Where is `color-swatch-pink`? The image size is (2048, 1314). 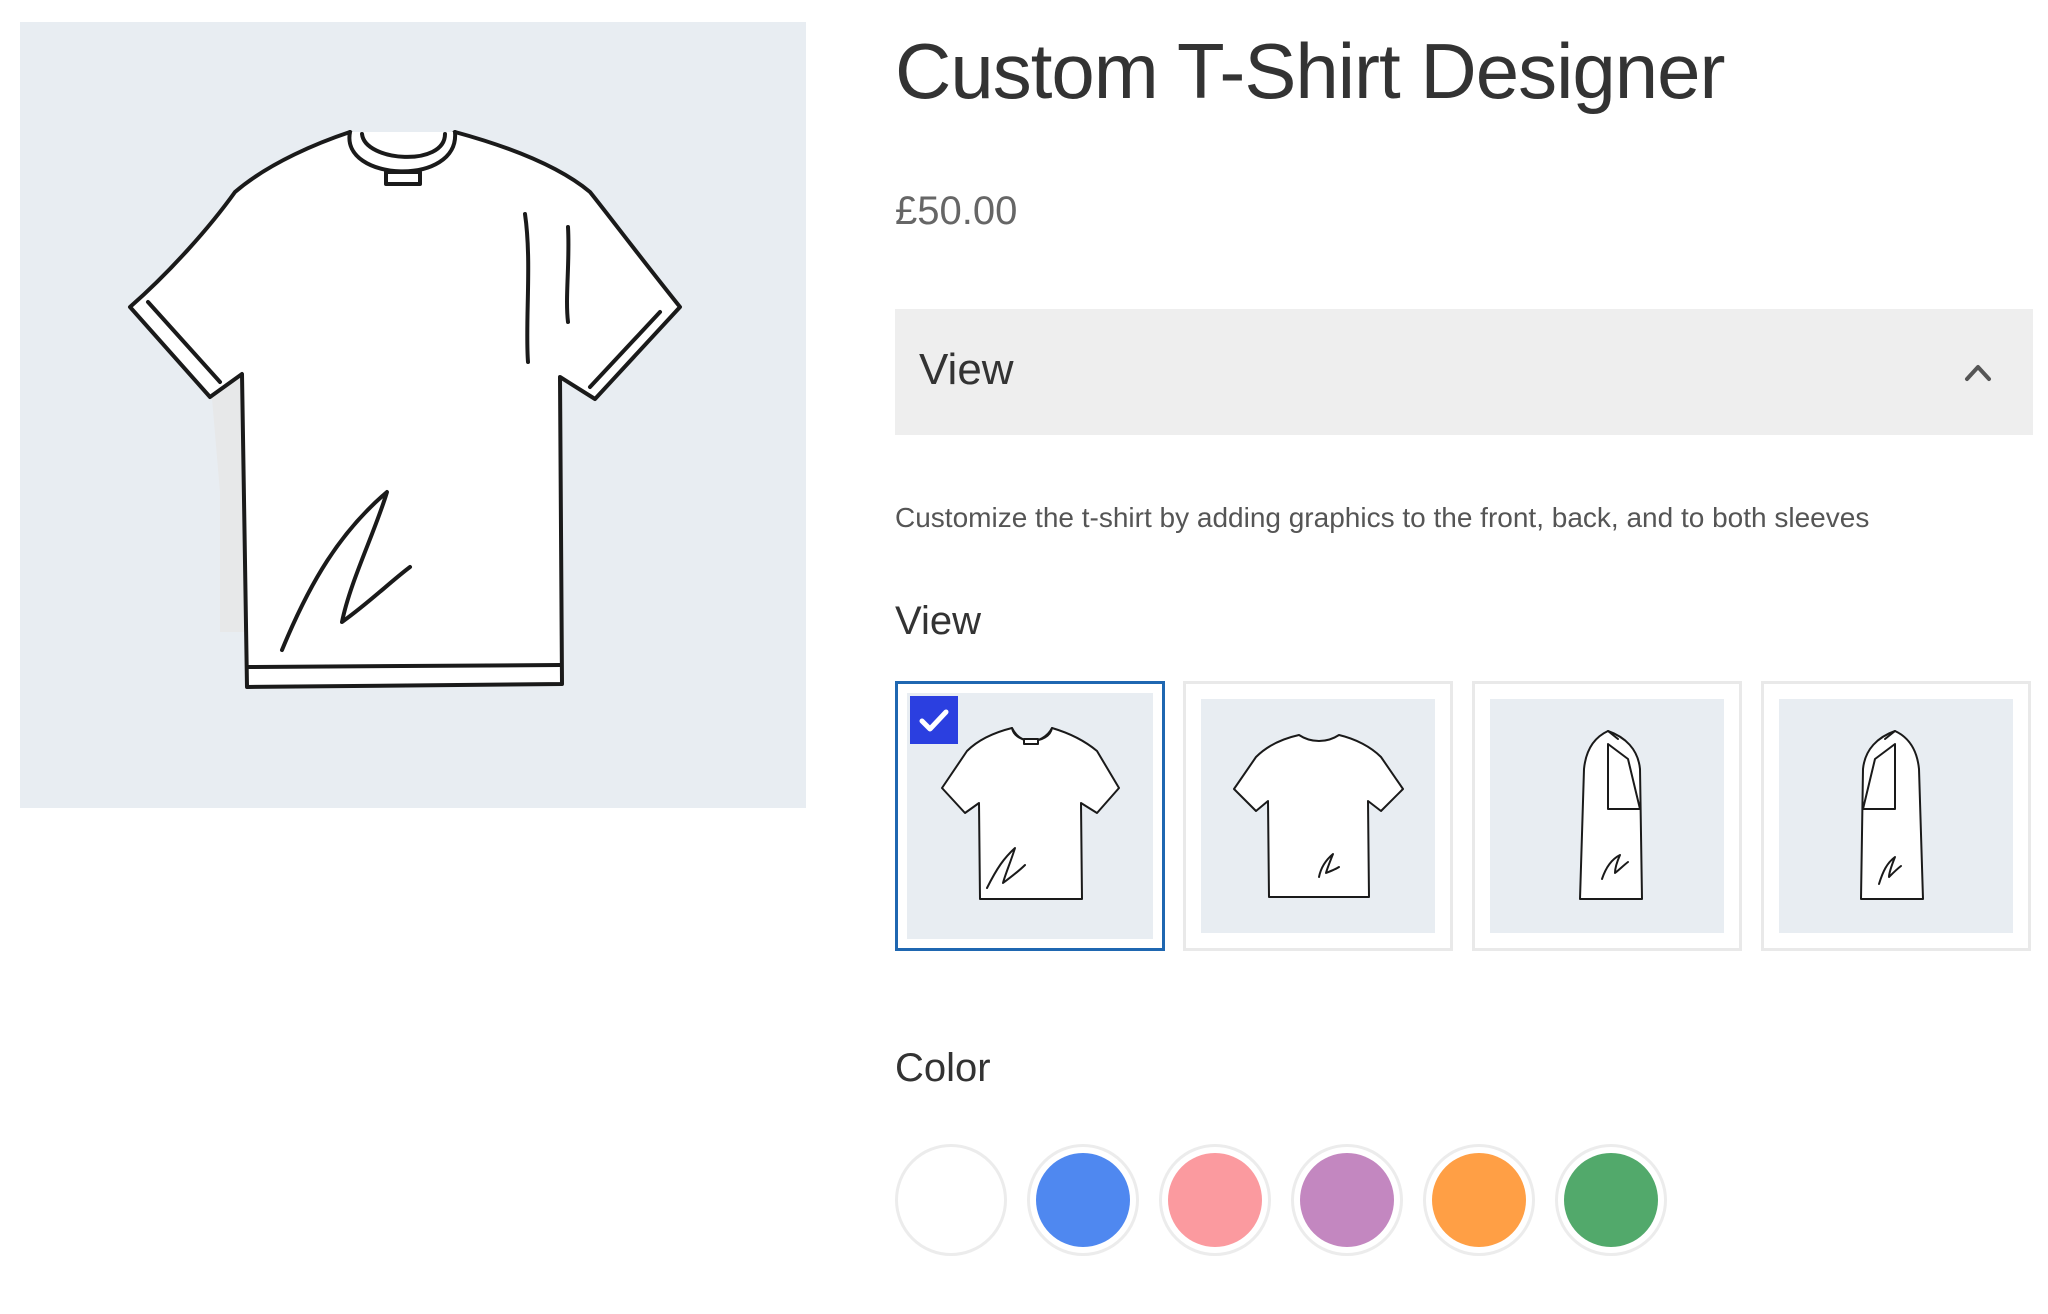
color-swatch-pink is located at coordinates (1215, 1200).